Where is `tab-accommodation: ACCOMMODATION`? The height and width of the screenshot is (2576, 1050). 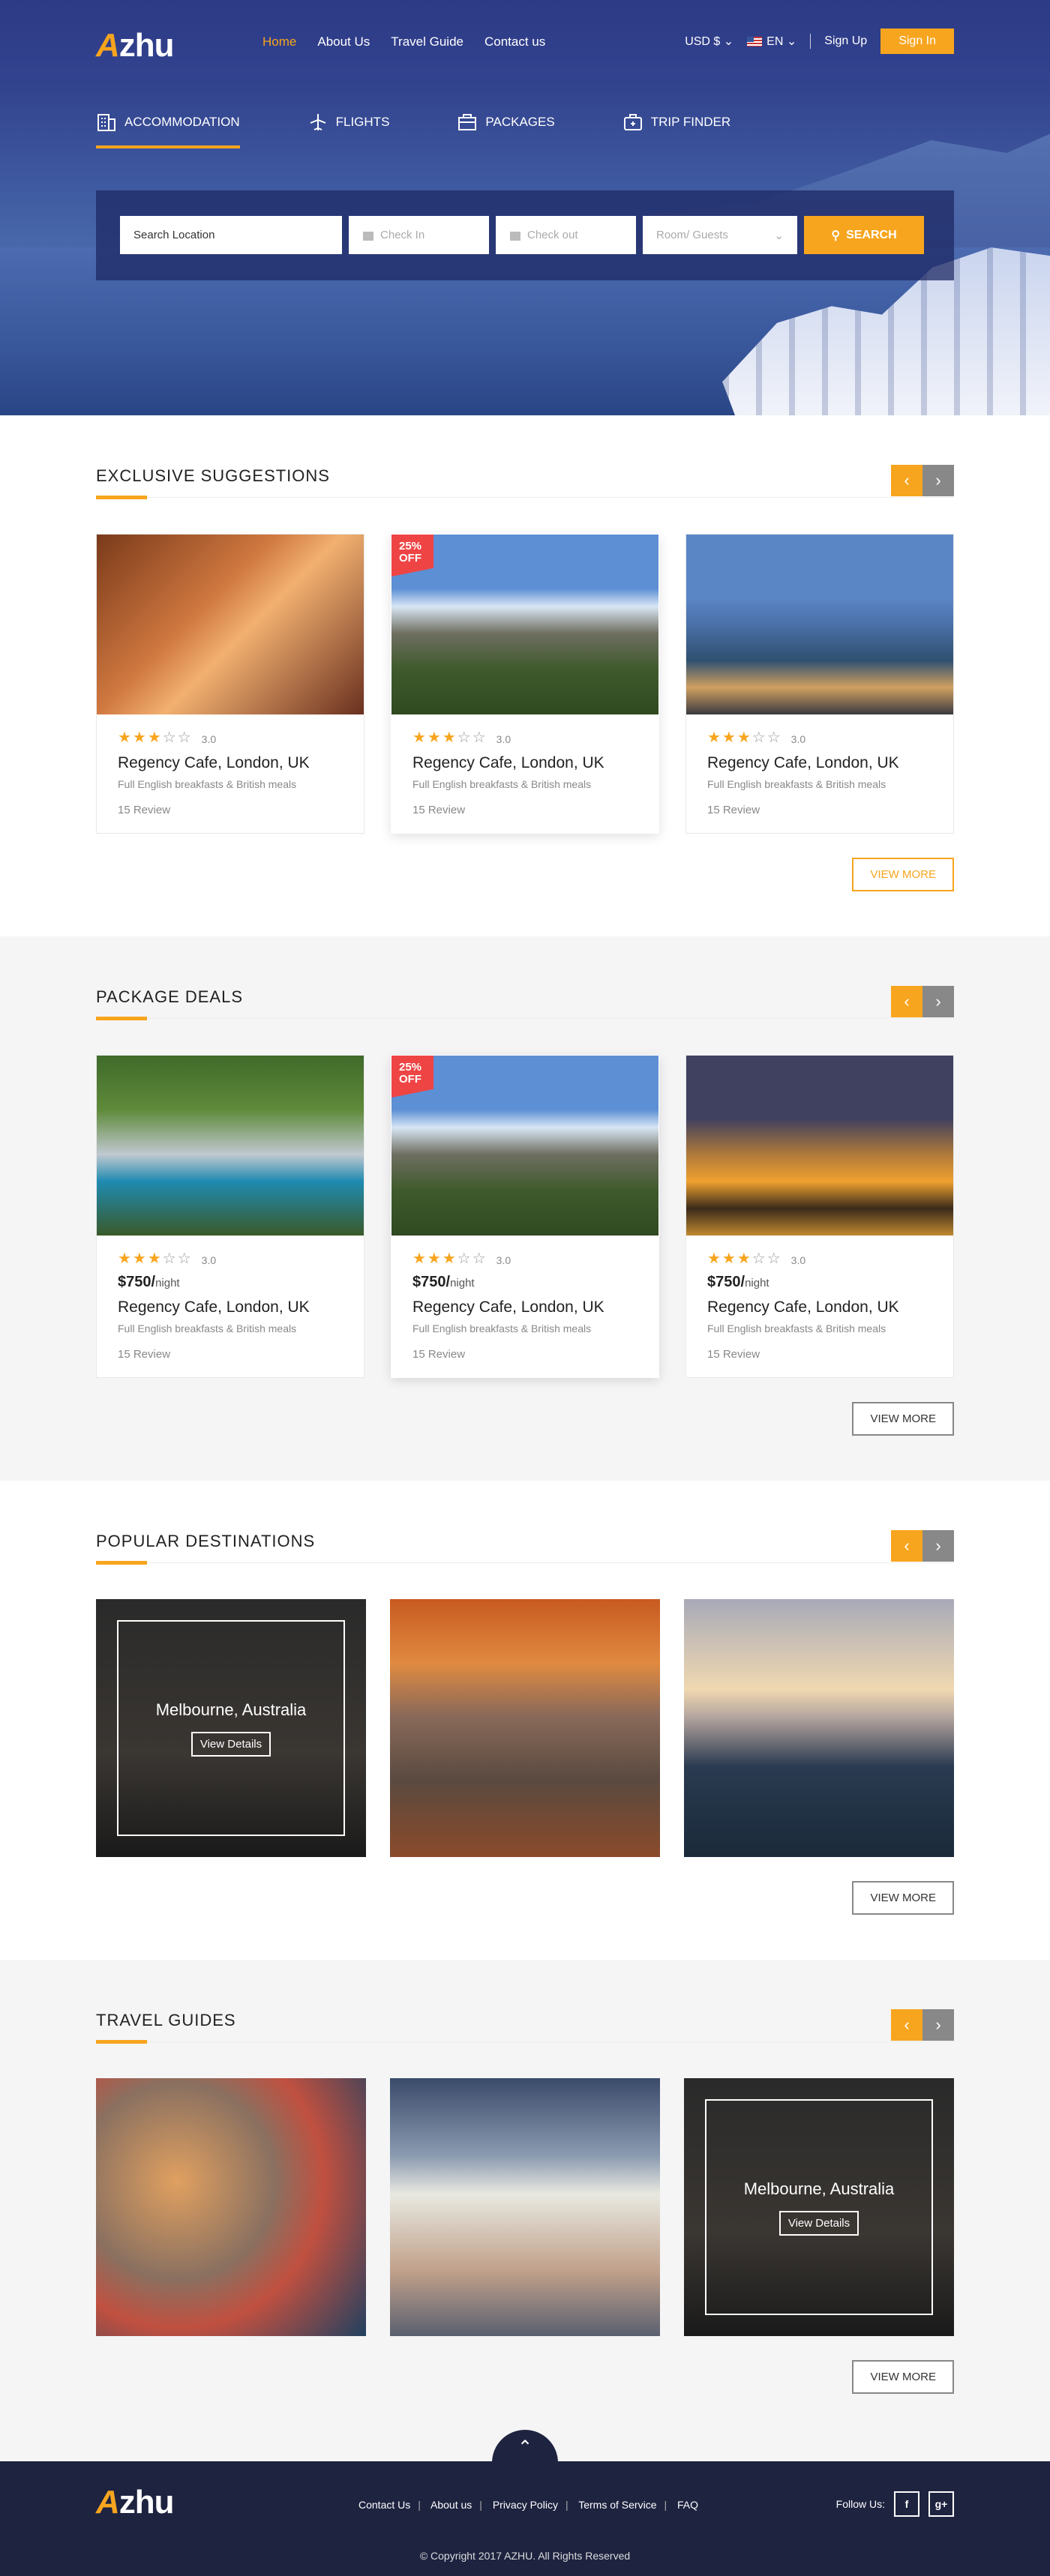
tab-accommodation: ACCOMMODATION is located at coordinates (168, 130).